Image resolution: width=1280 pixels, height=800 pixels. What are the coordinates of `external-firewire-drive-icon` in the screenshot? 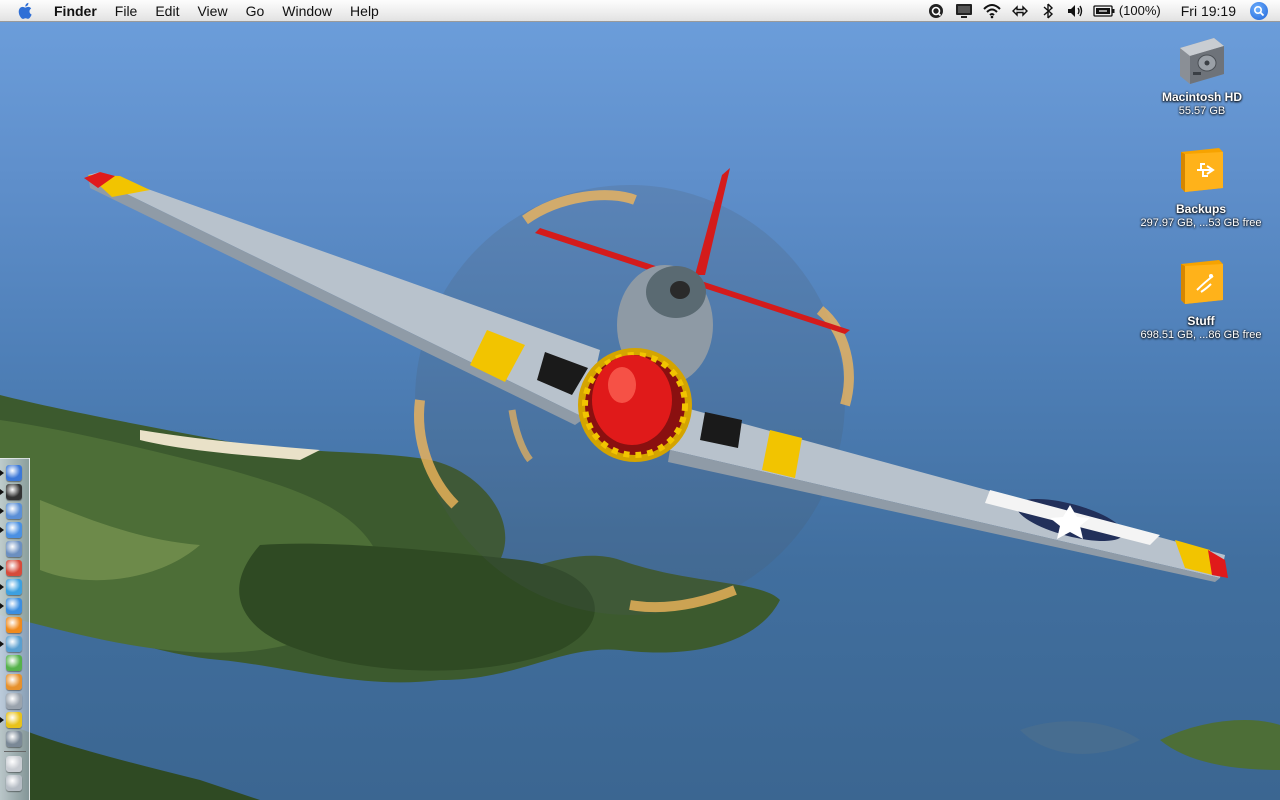 It's located at (1201, 284).